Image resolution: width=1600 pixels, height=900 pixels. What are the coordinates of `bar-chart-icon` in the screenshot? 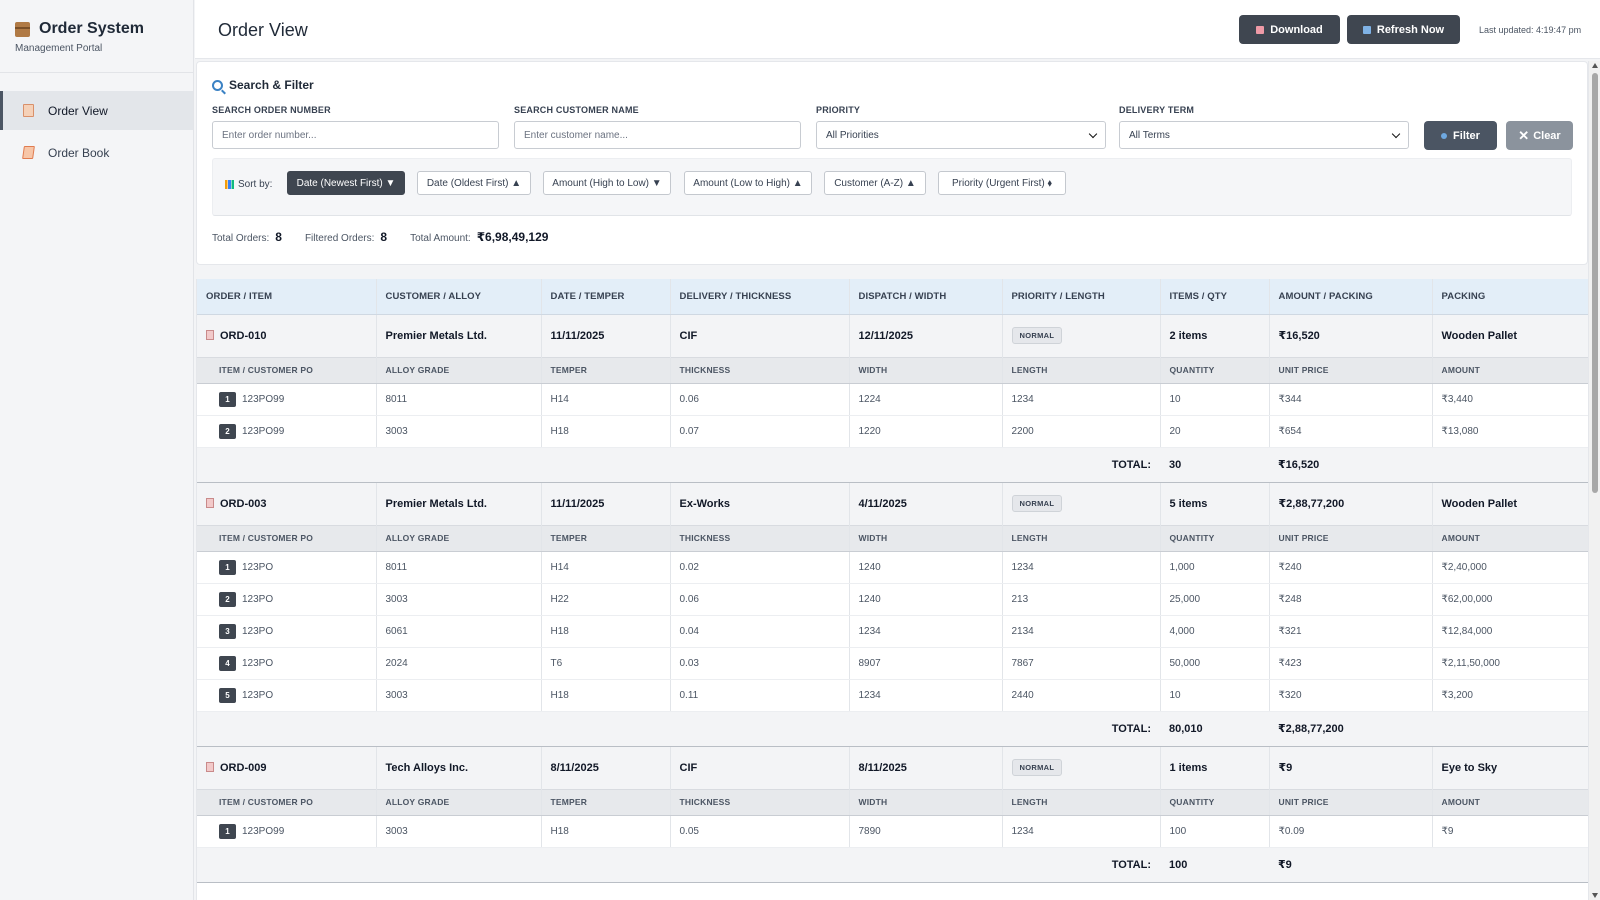 It's located at (229, 184).